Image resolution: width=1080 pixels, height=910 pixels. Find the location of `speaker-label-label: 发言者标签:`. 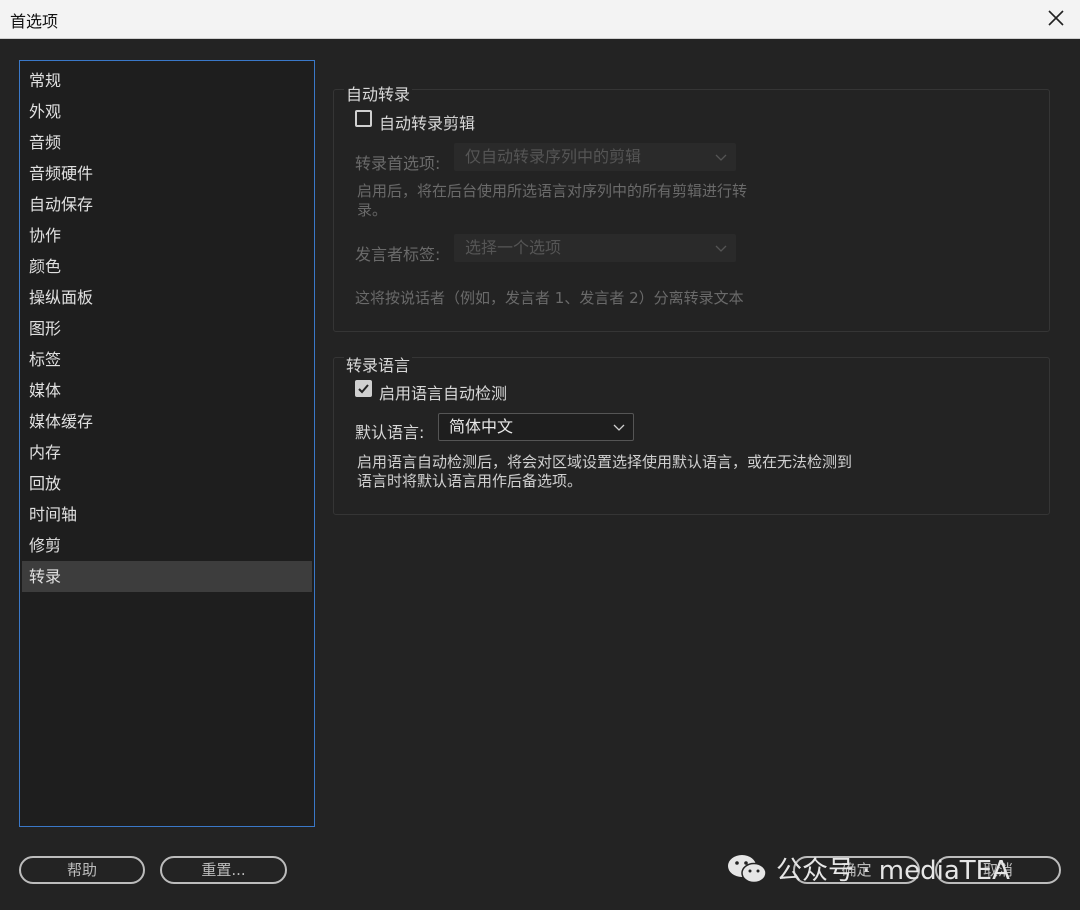

speaker-label-label: 发言者标签: is located at coordinates (398, 254).